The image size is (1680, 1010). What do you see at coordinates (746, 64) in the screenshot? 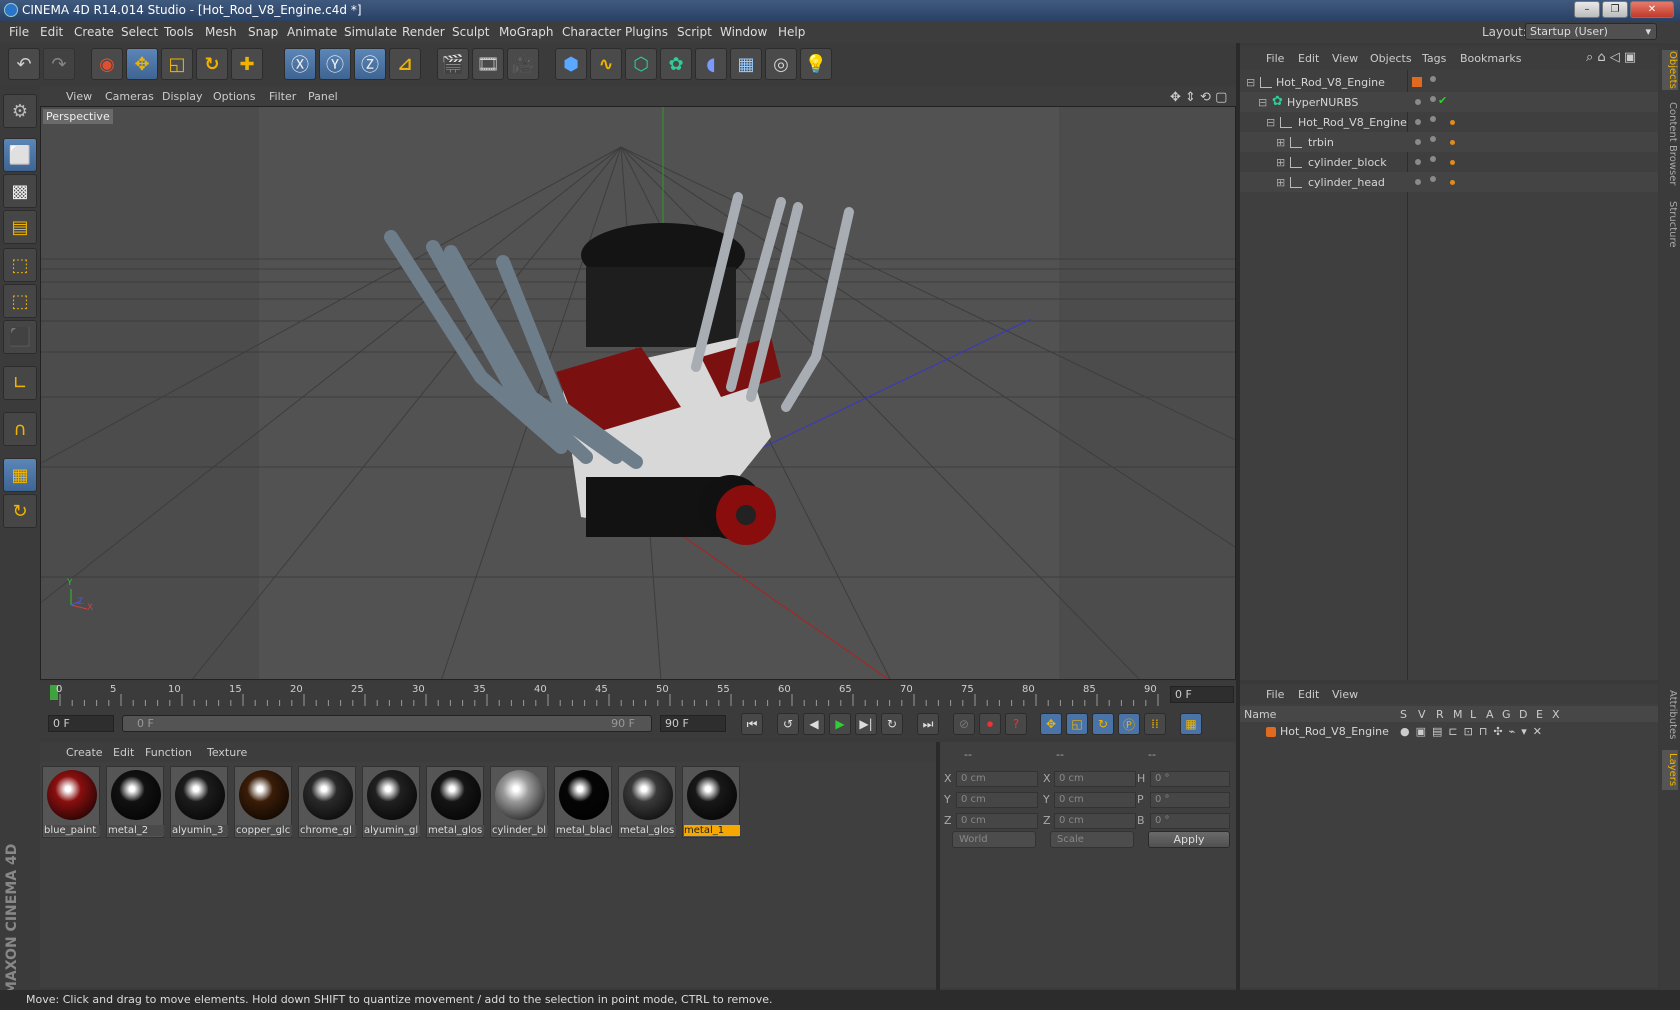
I see `scene-floor-icon: ▦` at bounding box center [746, 64].